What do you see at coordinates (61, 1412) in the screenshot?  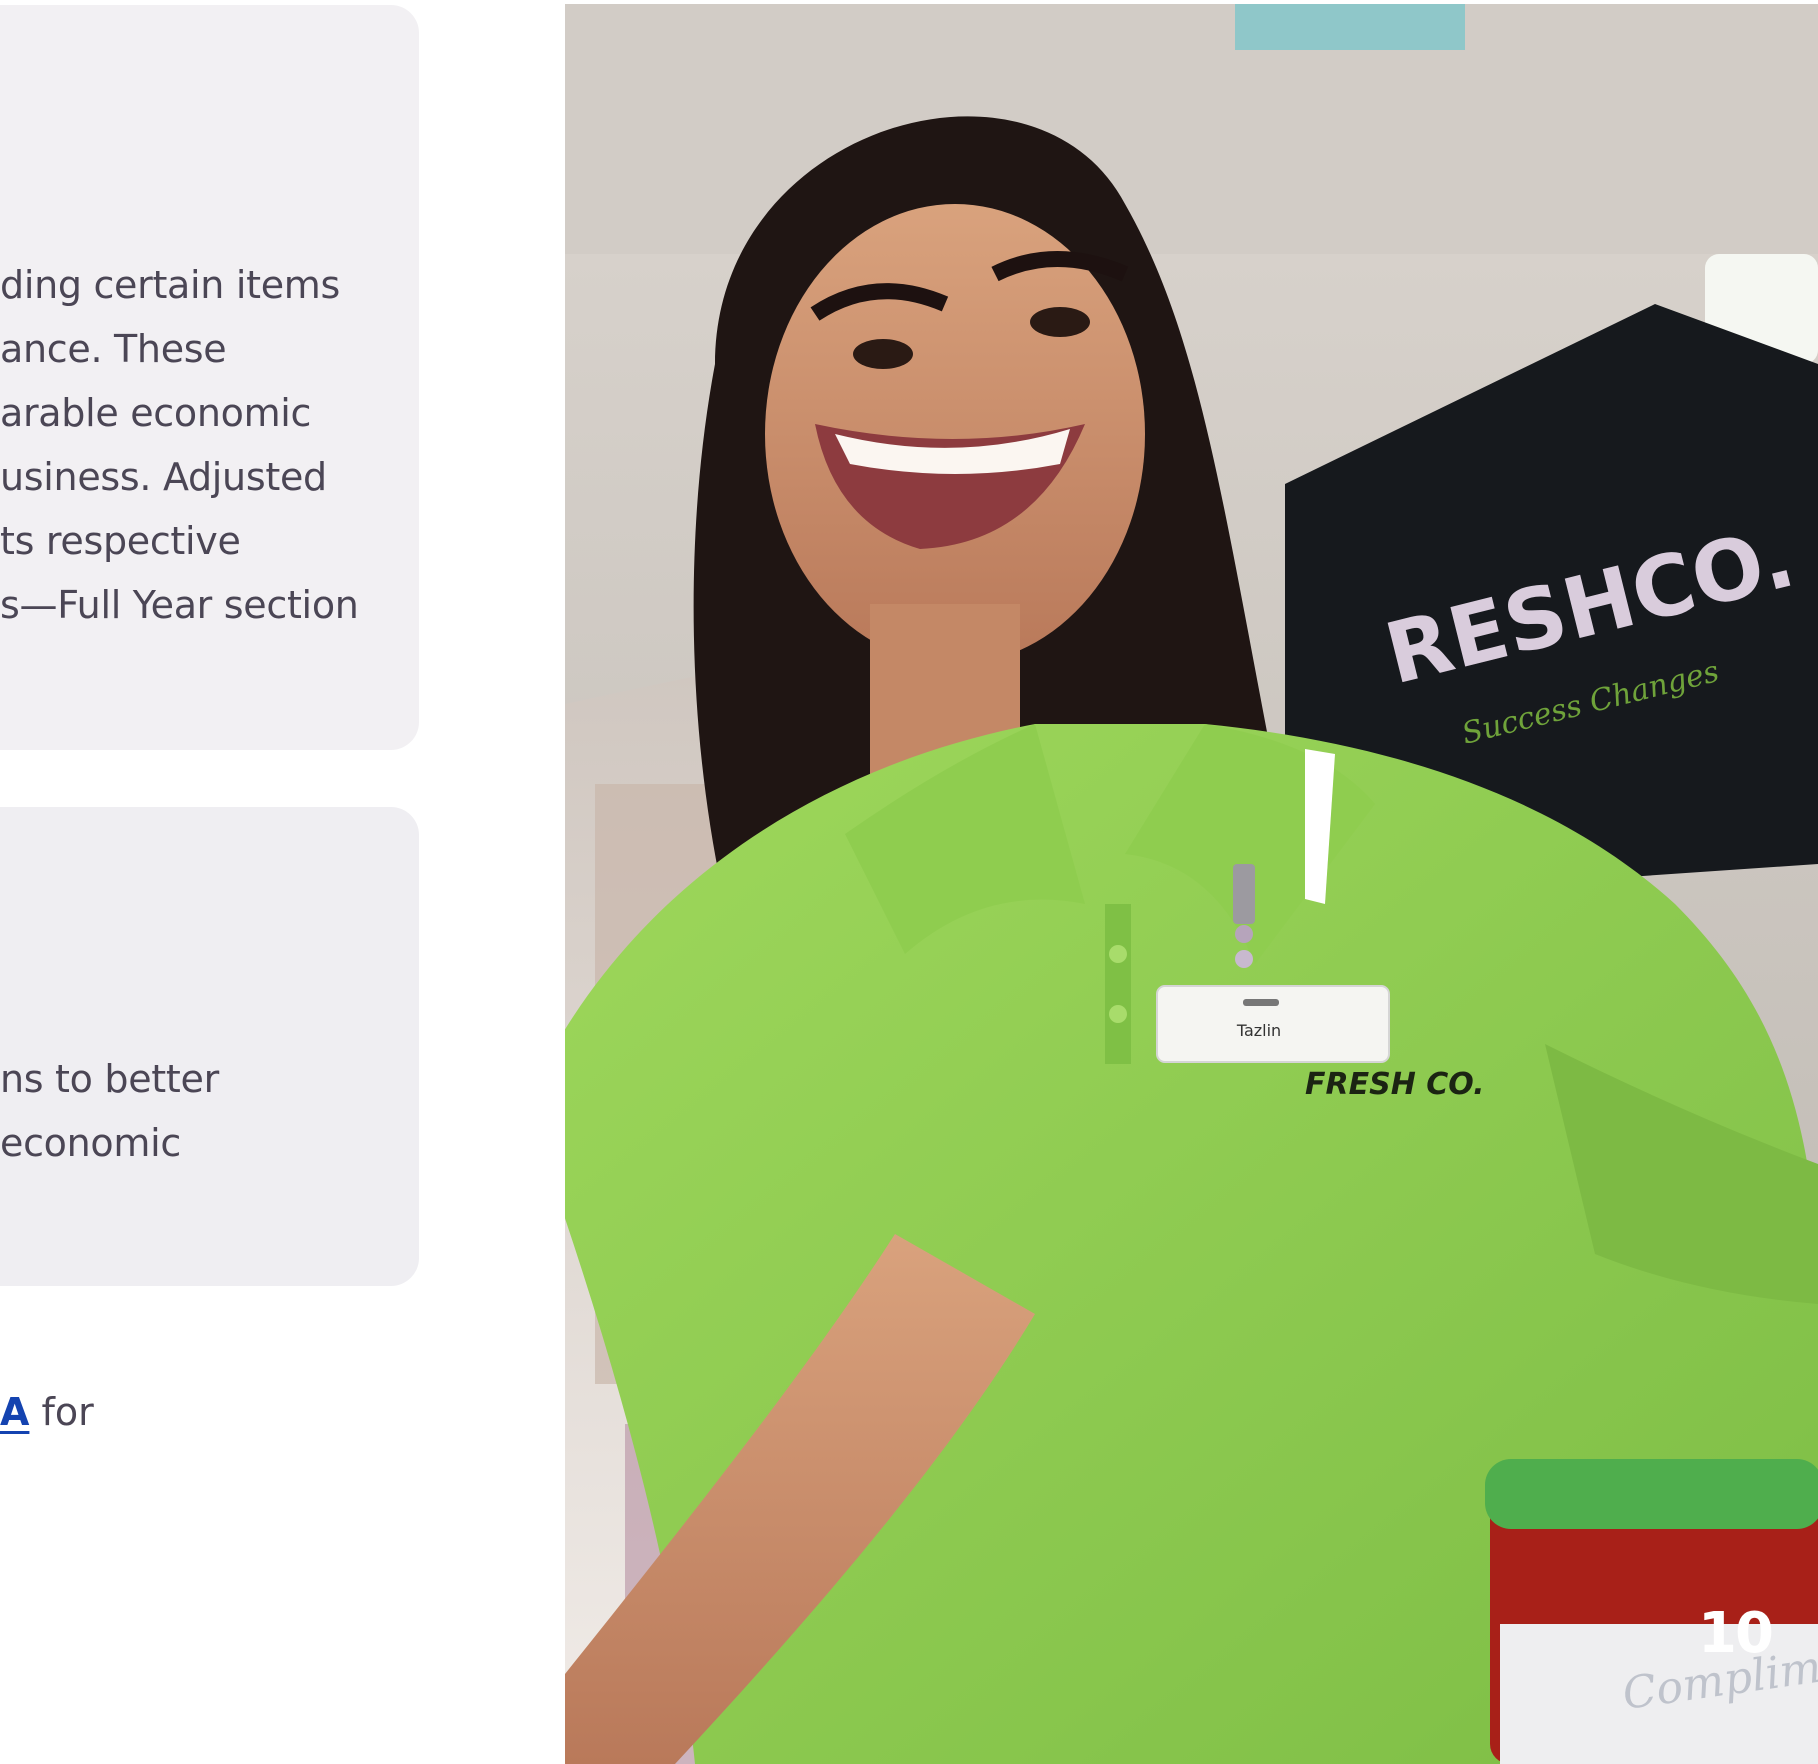 I see `footnote-trailing-text: for` at bounding box center [61, 1412].